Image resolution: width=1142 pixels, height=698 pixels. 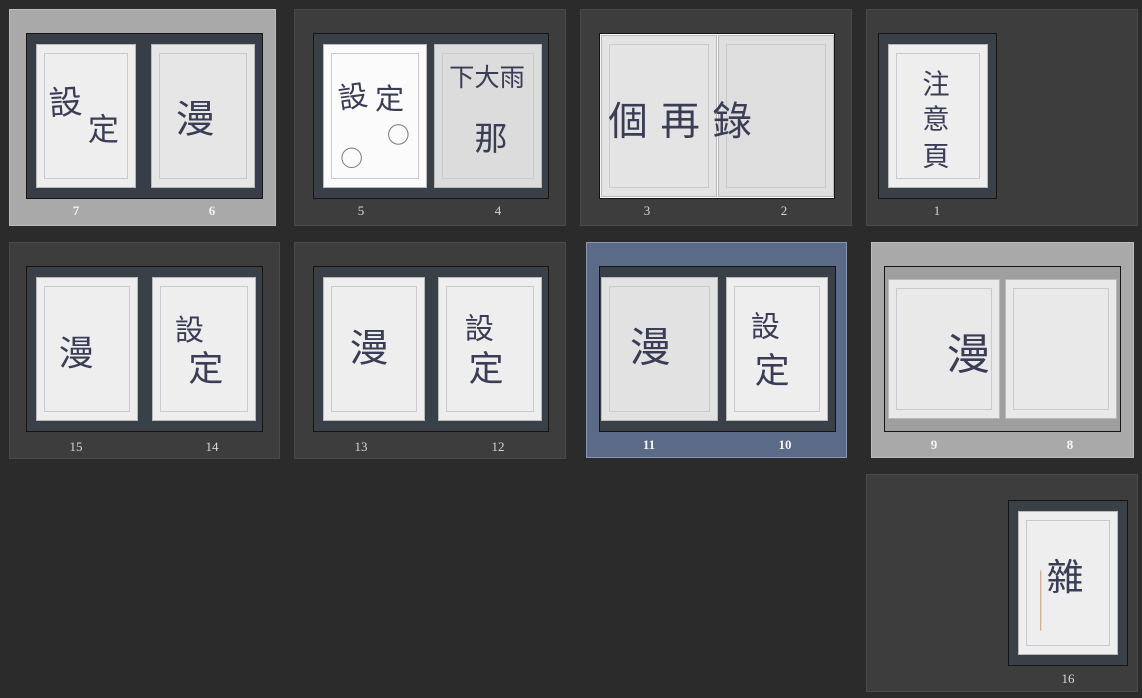 I want to click on page-12-thumbnail: 設定, so click(x=490, y=349).